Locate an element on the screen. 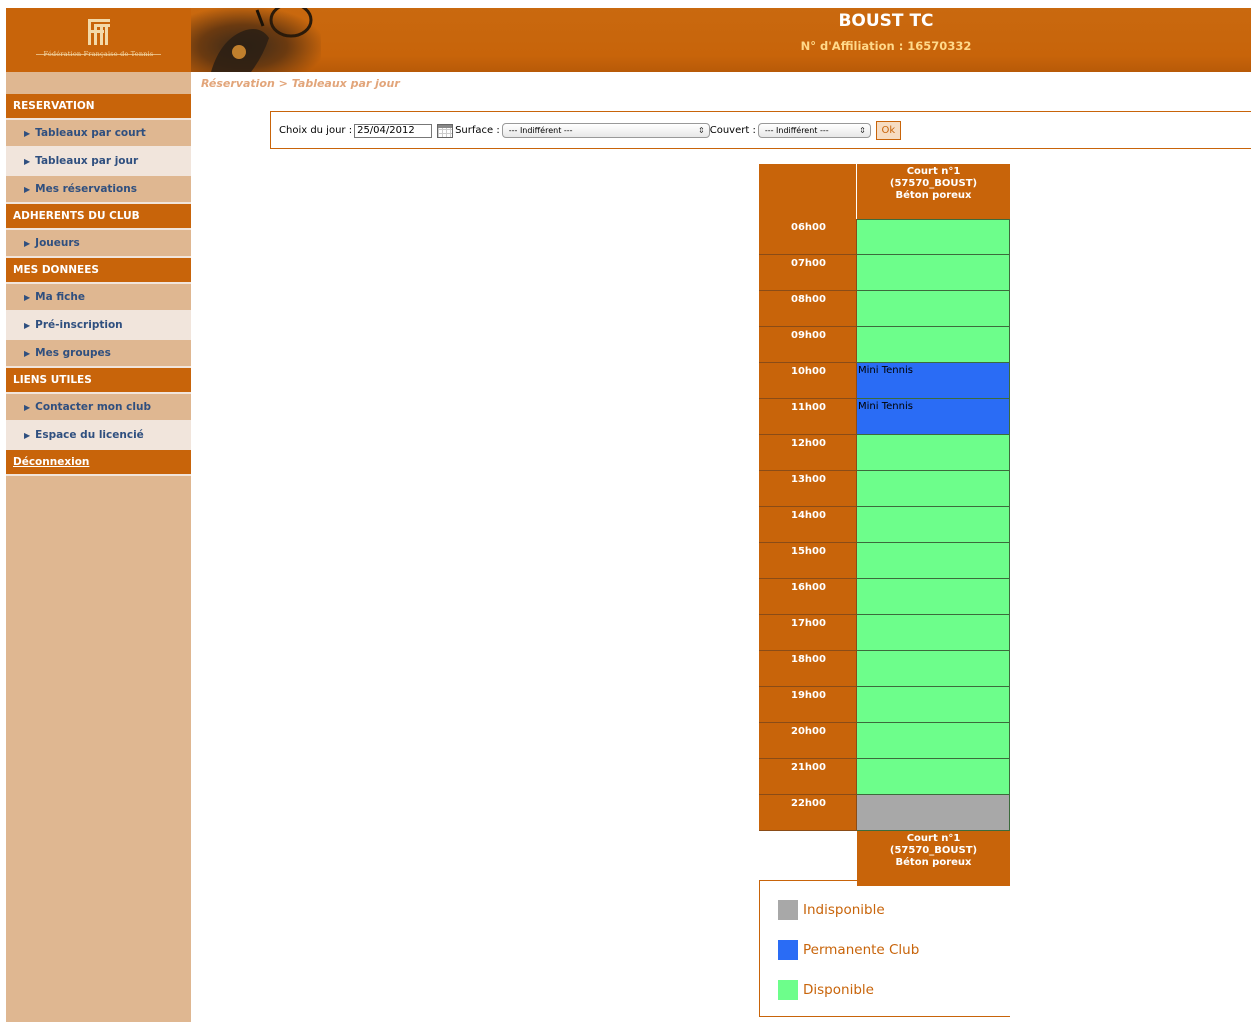  logo-divider is located at coordinates (98, 54).